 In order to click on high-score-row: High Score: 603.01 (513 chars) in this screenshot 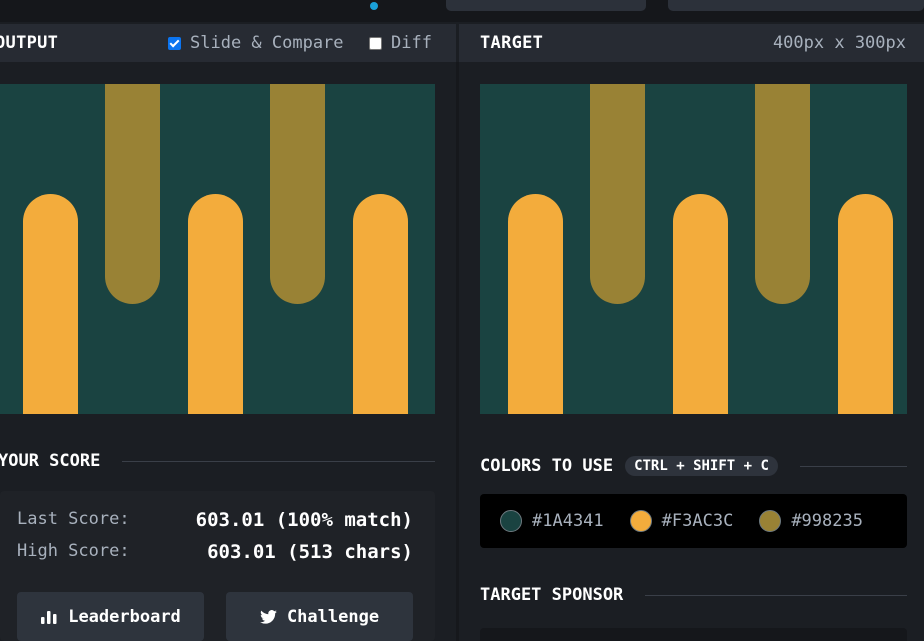, I will do `click(215, 552)`.